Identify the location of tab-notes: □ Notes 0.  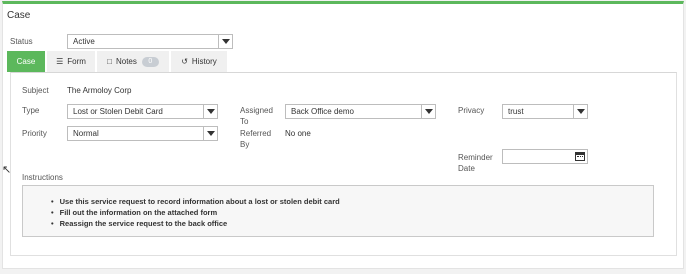
(133, 61).